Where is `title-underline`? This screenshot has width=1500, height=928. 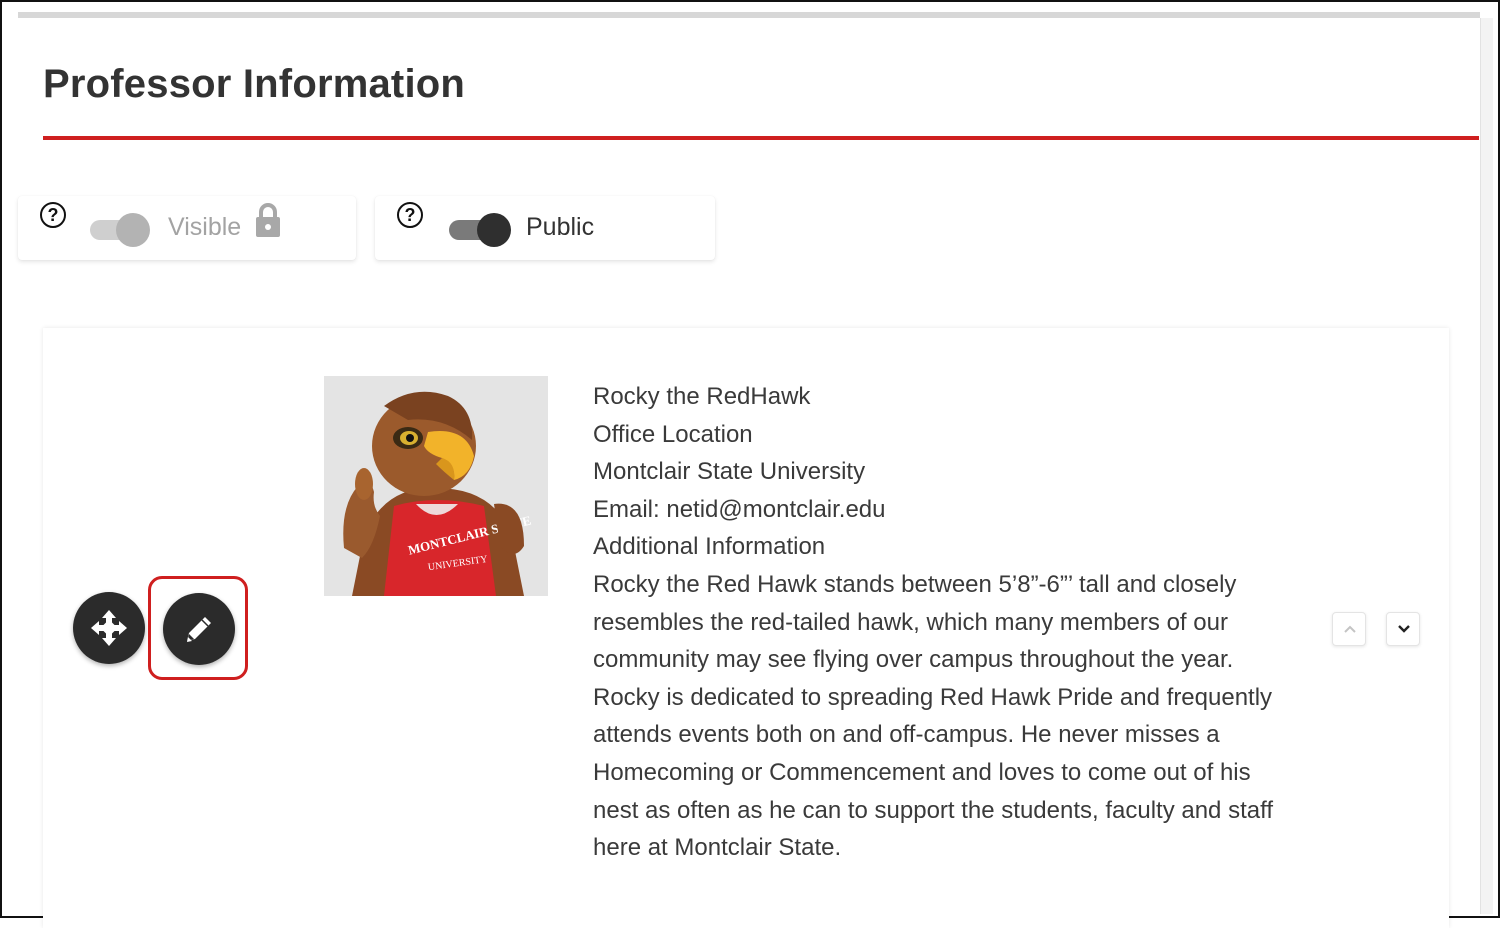
title-underline is located at coordinates (761, 138).